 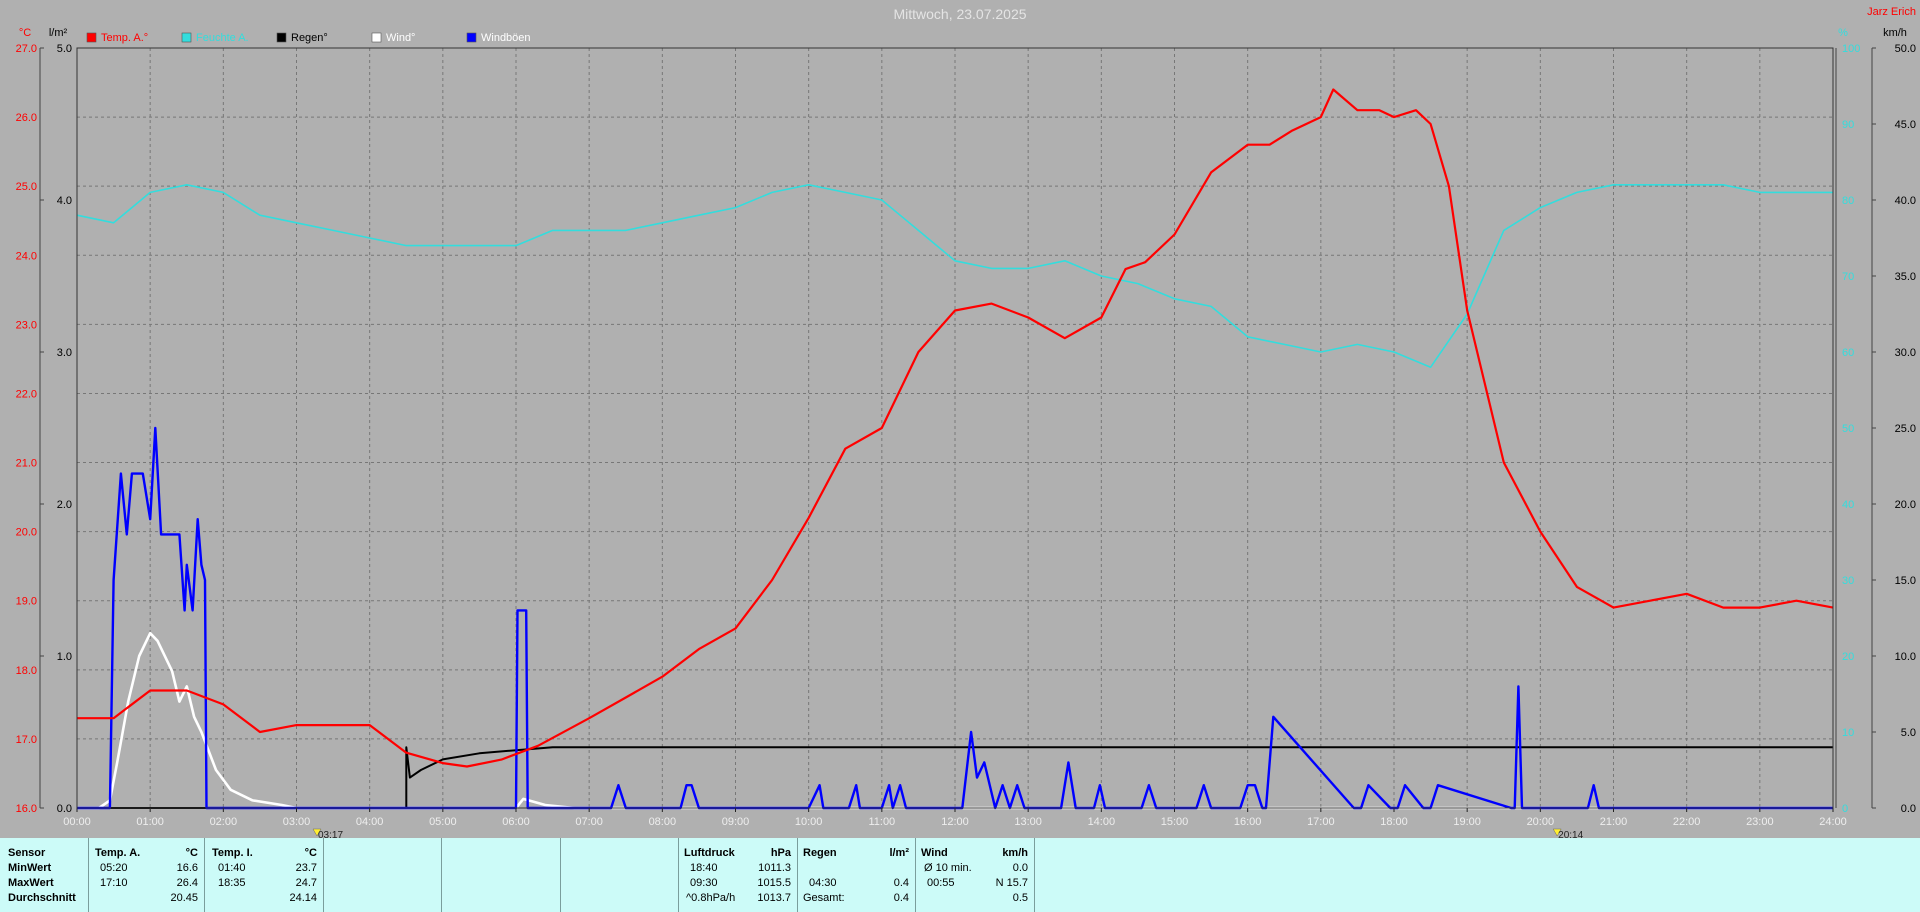 What do you see at coordinates (1015, 853) in the screenshot?
I see `wind-unit: km/h` at bounding box center [1015, 853].